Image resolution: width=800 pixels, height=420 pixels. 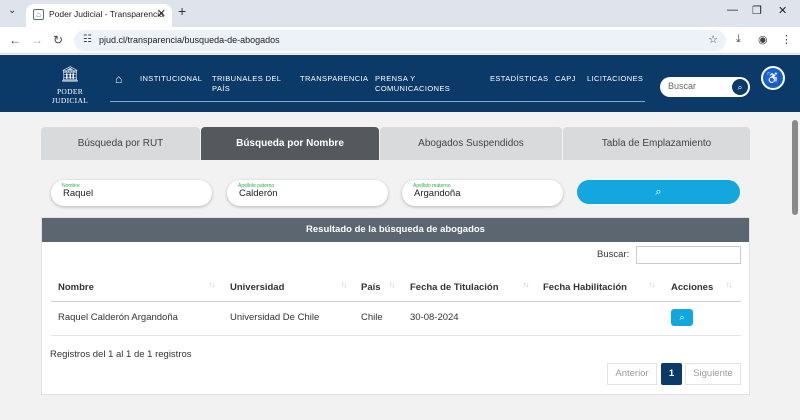 I want to click on next-page-button: Siguiente, so click(x=713, y=374).